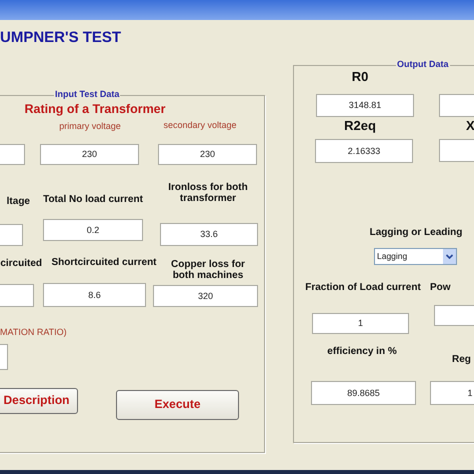 This screenshot has height=474, width=474. What do you see at coordinates (93, 200) in the screenshot?
I see `field-label: Total No load current` at bounding box center [93, 200].